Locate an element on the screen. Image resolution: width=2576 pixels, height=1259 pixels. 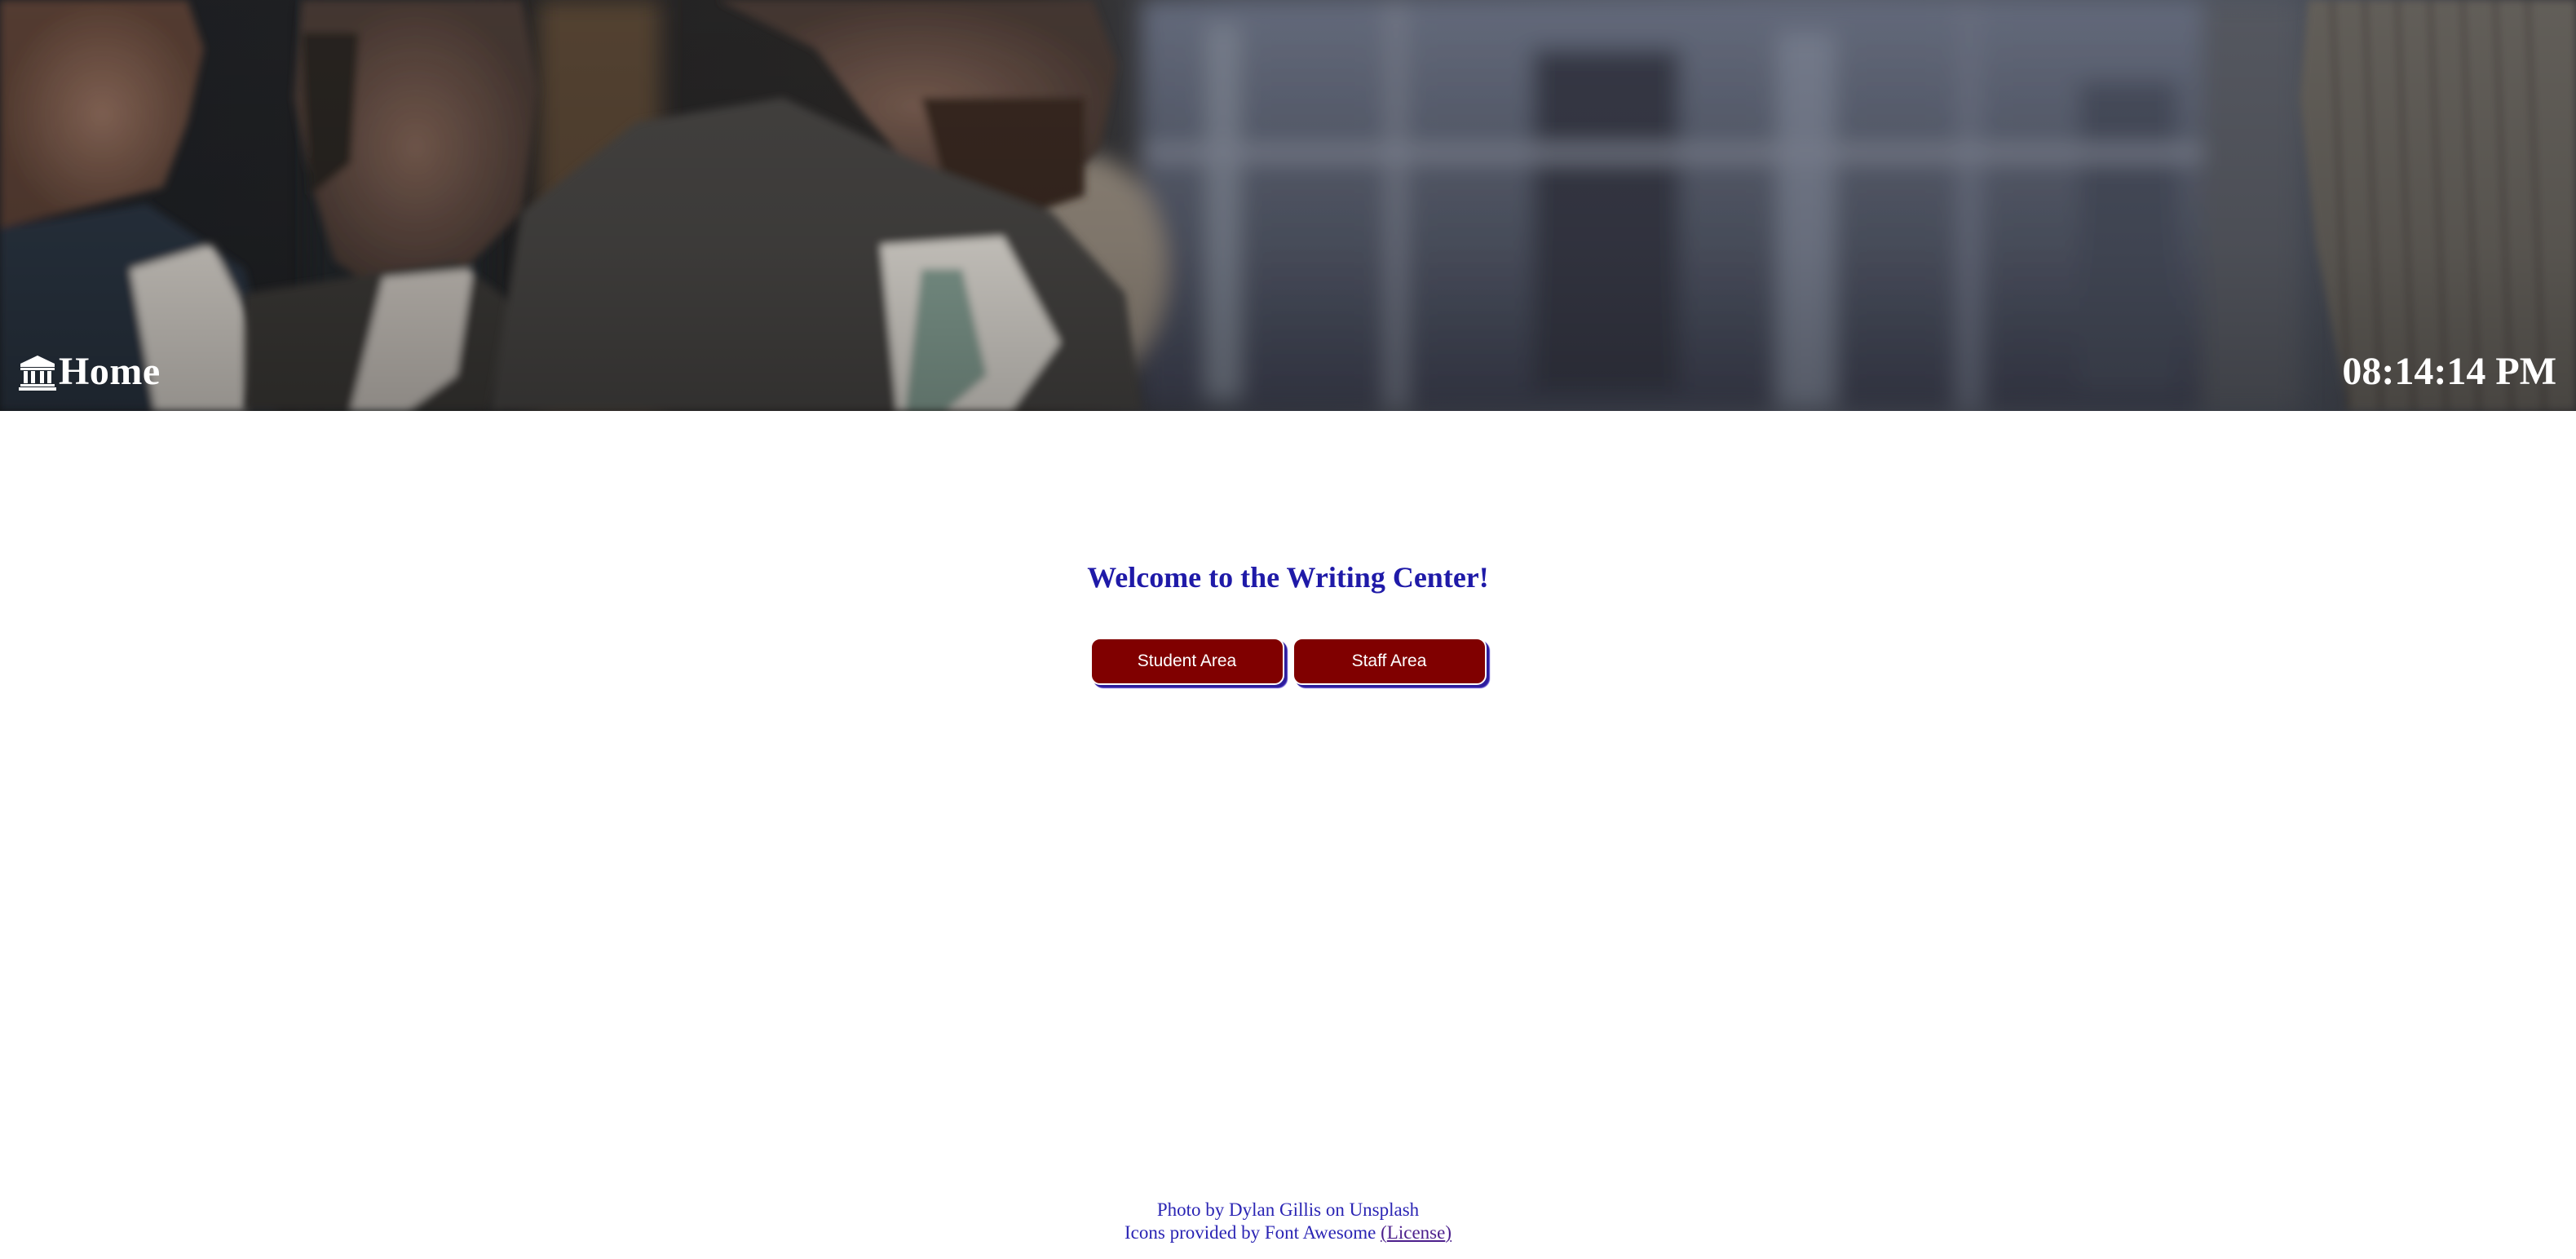
university-icon is located at coordinates (37, 373).